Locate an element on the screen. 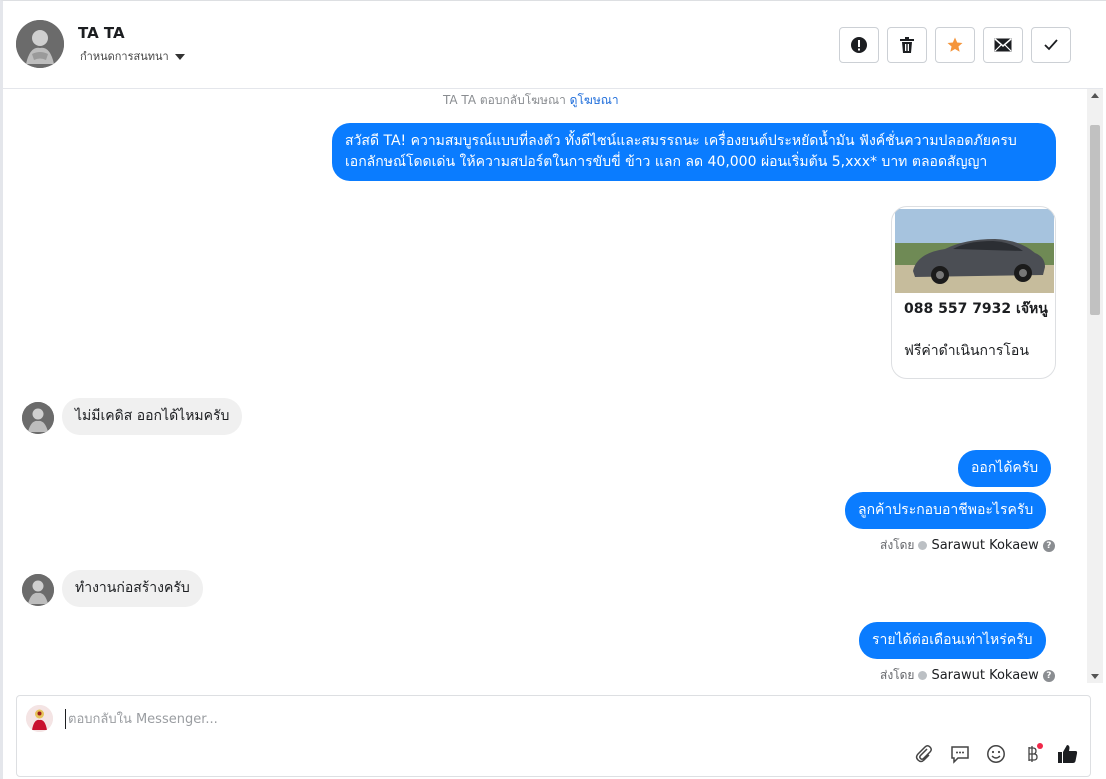 The width and height of the screenshot is (1106, 779). notification-dot is located at coordinates (1040, 746).